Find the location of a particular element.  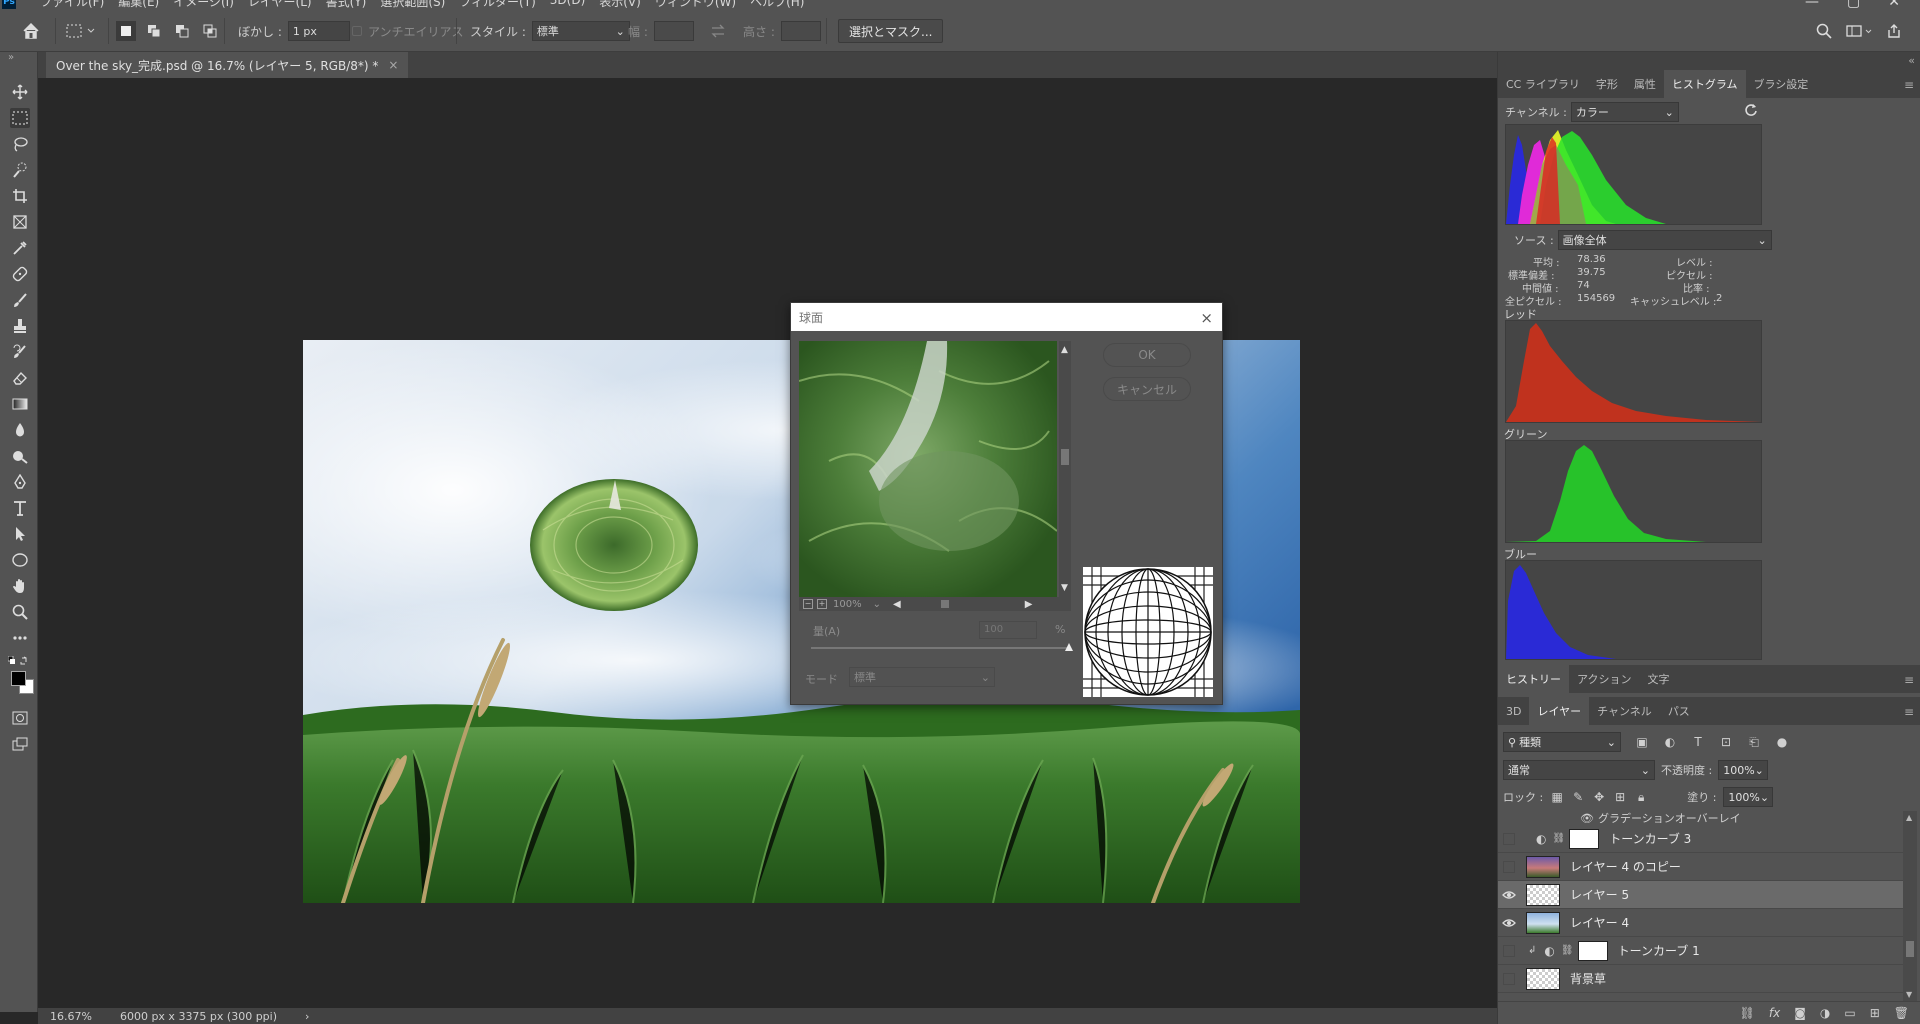

lock-position-icon: ✥ is located at coordinates (1599, 797).